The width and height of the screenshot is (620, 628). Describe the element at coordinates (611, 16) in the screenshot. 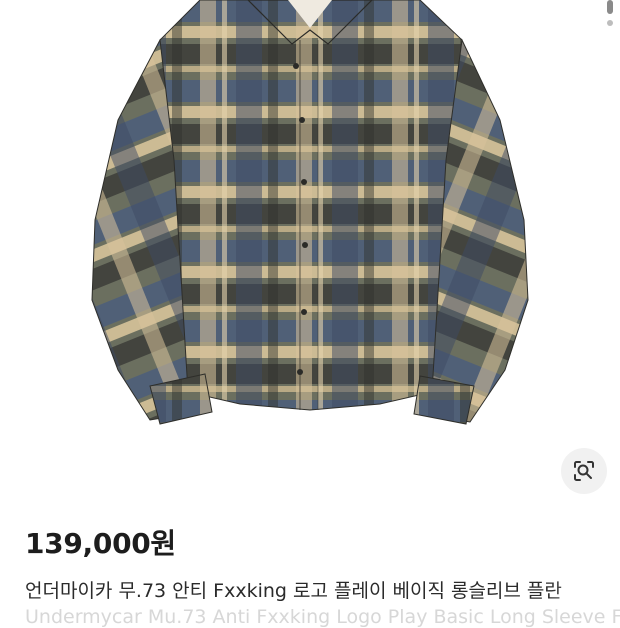

I see `gallery-page-indicator` at that location.